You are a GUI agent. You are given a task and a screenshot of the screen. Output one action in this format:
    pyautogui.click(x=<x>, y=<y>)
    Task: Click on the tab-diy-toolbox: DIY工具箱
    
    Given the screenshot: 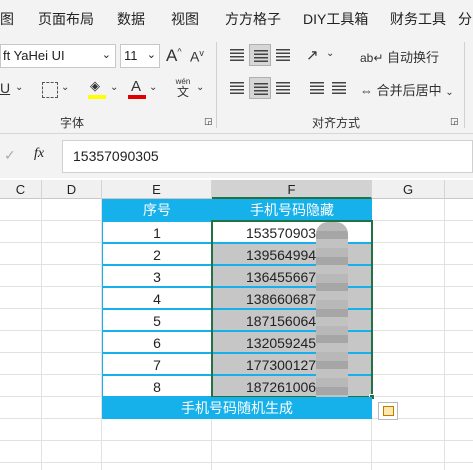 What is the action you would take?
    pyautogui.click(x=335, y=19)
    